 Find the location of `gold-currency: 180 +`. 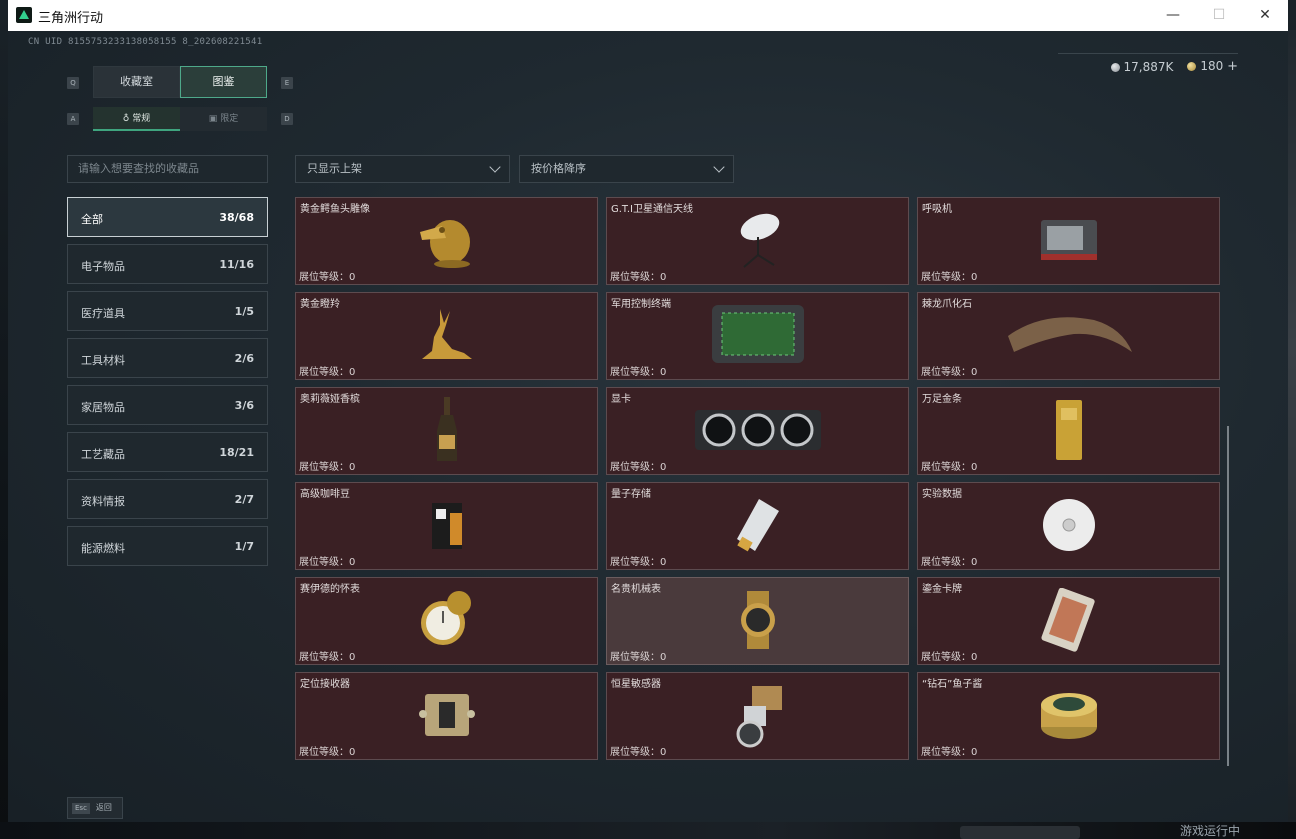

gold-currency: 180 + is located at coordinates (1212, 66).